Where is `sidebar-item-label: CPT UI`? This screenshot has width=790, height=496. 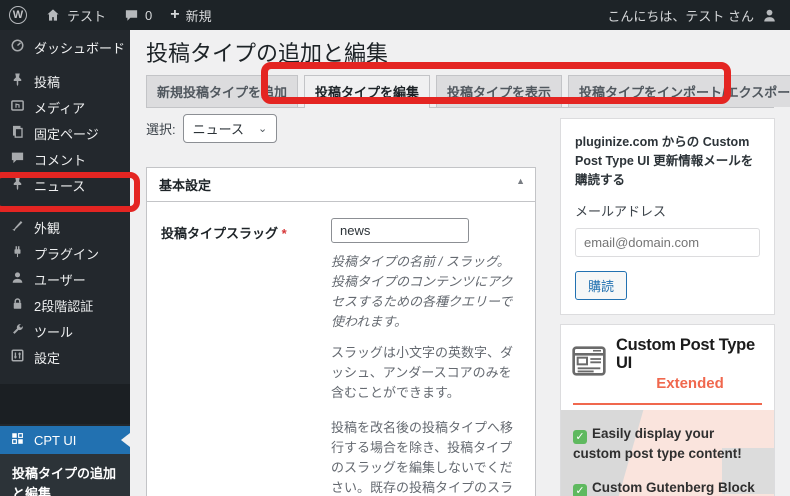 sidebar-item-label: CPT UI is located at coordinates (55, 440).